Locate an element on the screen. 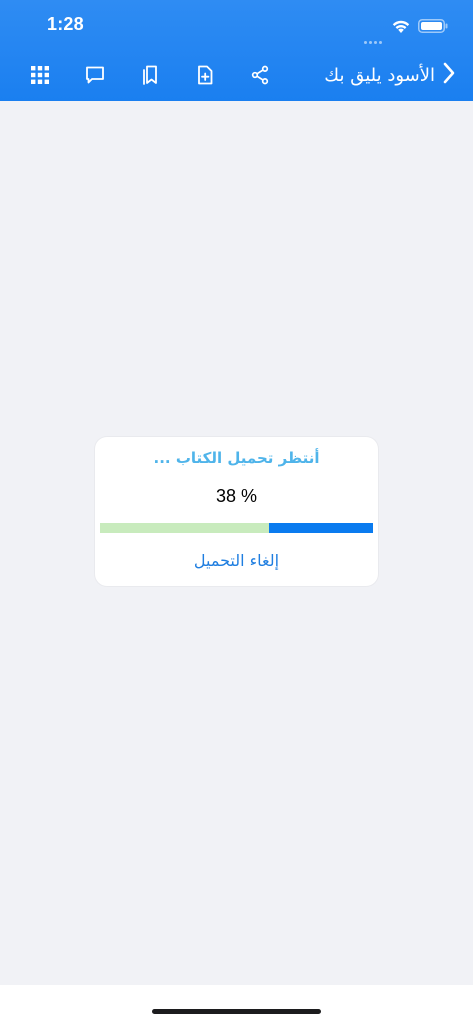 The height and width of the screenshot is (1024, 473). navigation-bar: الأسود يليق بك is located at coordinates (236, 75).